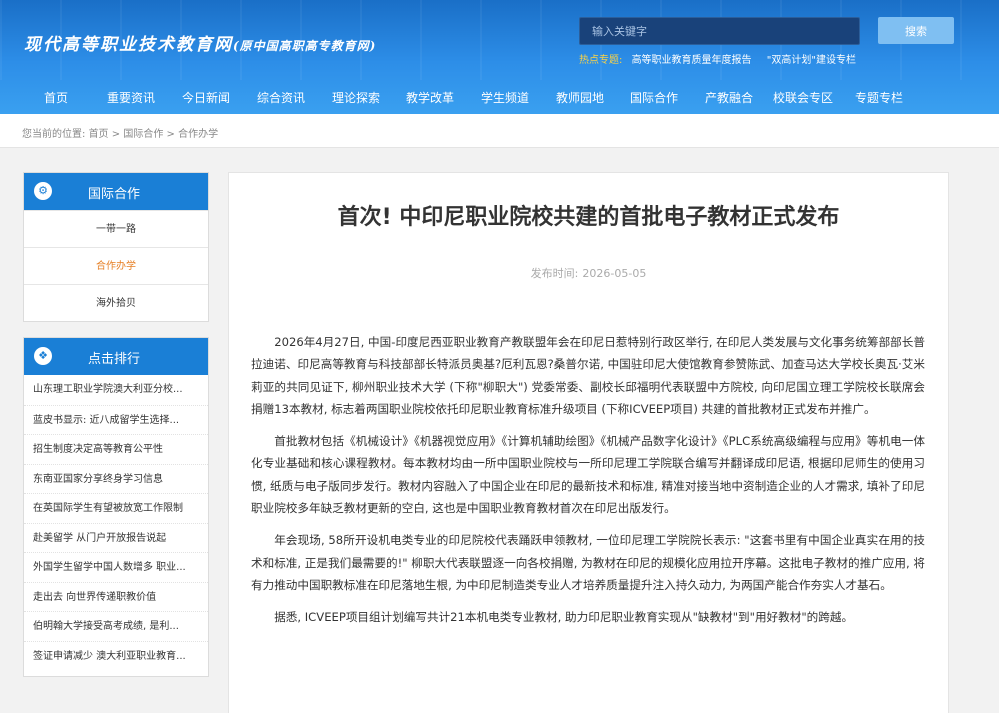 The width and height of the screenshot is (999, 713). Describe the element at coordinates (54, 134) in the screenshot. I see `breadcrumb-prefix: 您当前的位置:` at that location.